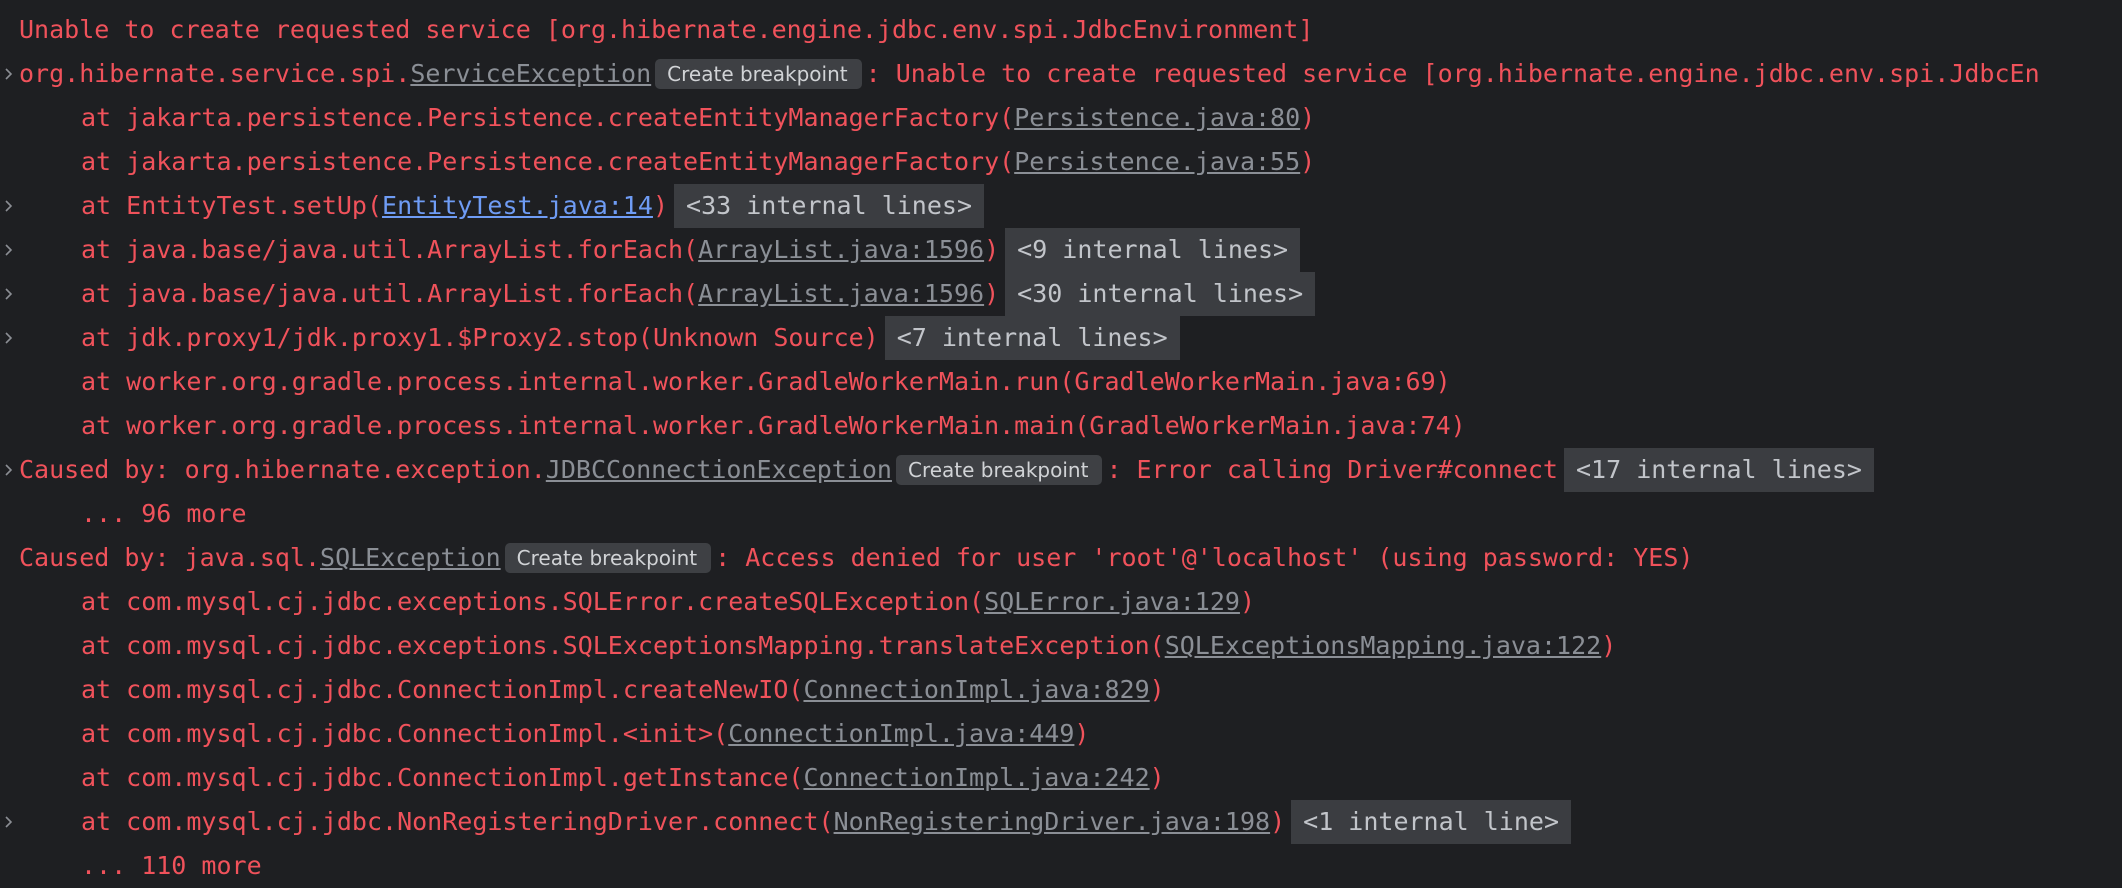  Describe the element at coordinates (1160, 294) in the screenshot. I see `internal-lines-fold: <30 internal lines>` at that location.